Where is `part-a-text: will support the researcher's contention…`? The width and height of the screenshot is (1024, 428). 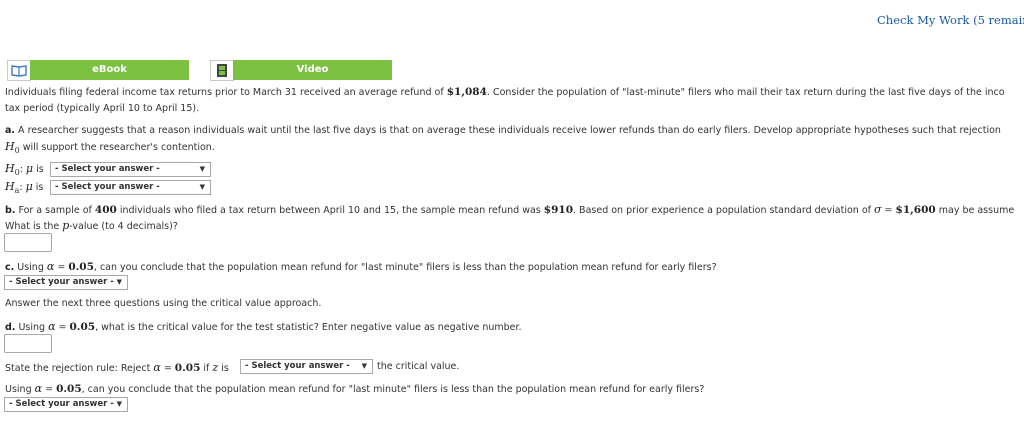 part-a-text: will support the researcher's contention… is located at coordinates (117, 147).